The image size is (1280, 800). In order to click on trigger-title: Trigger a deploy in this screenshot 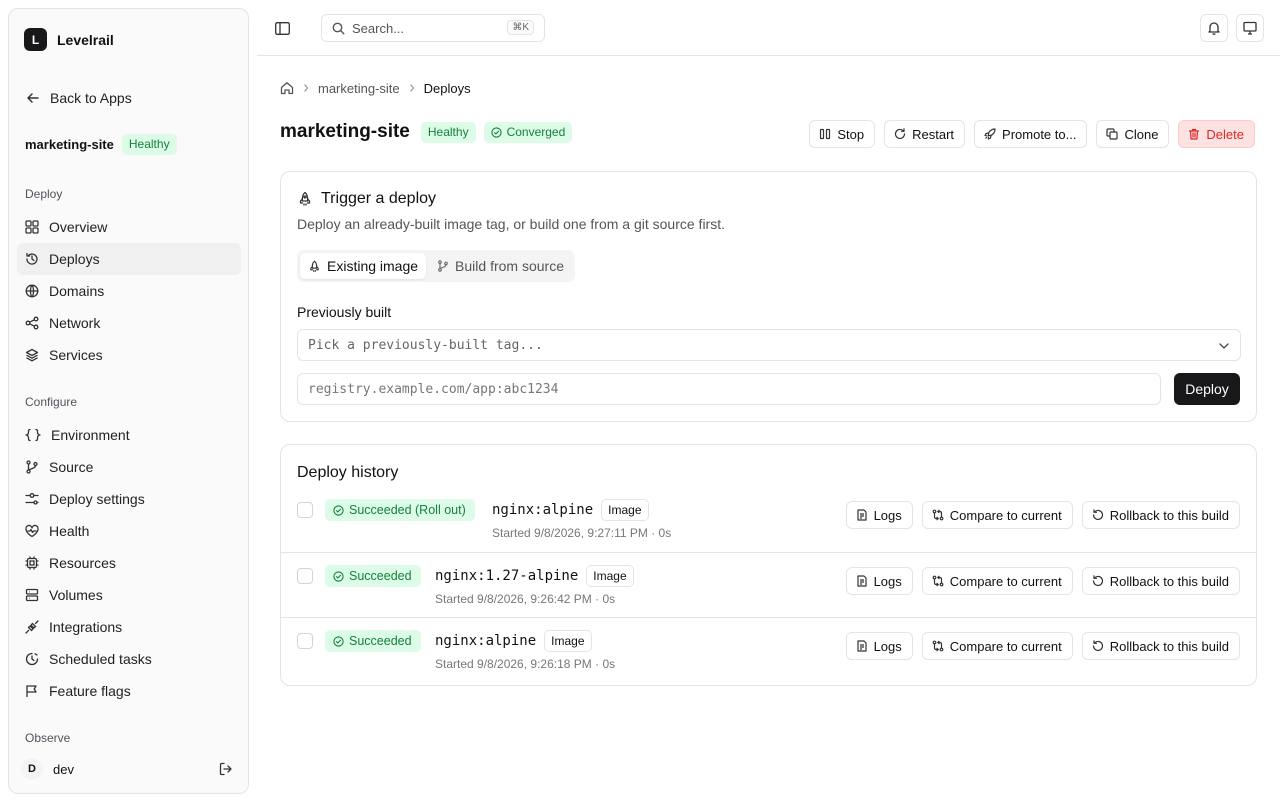, I will do `click(366, 199)`.